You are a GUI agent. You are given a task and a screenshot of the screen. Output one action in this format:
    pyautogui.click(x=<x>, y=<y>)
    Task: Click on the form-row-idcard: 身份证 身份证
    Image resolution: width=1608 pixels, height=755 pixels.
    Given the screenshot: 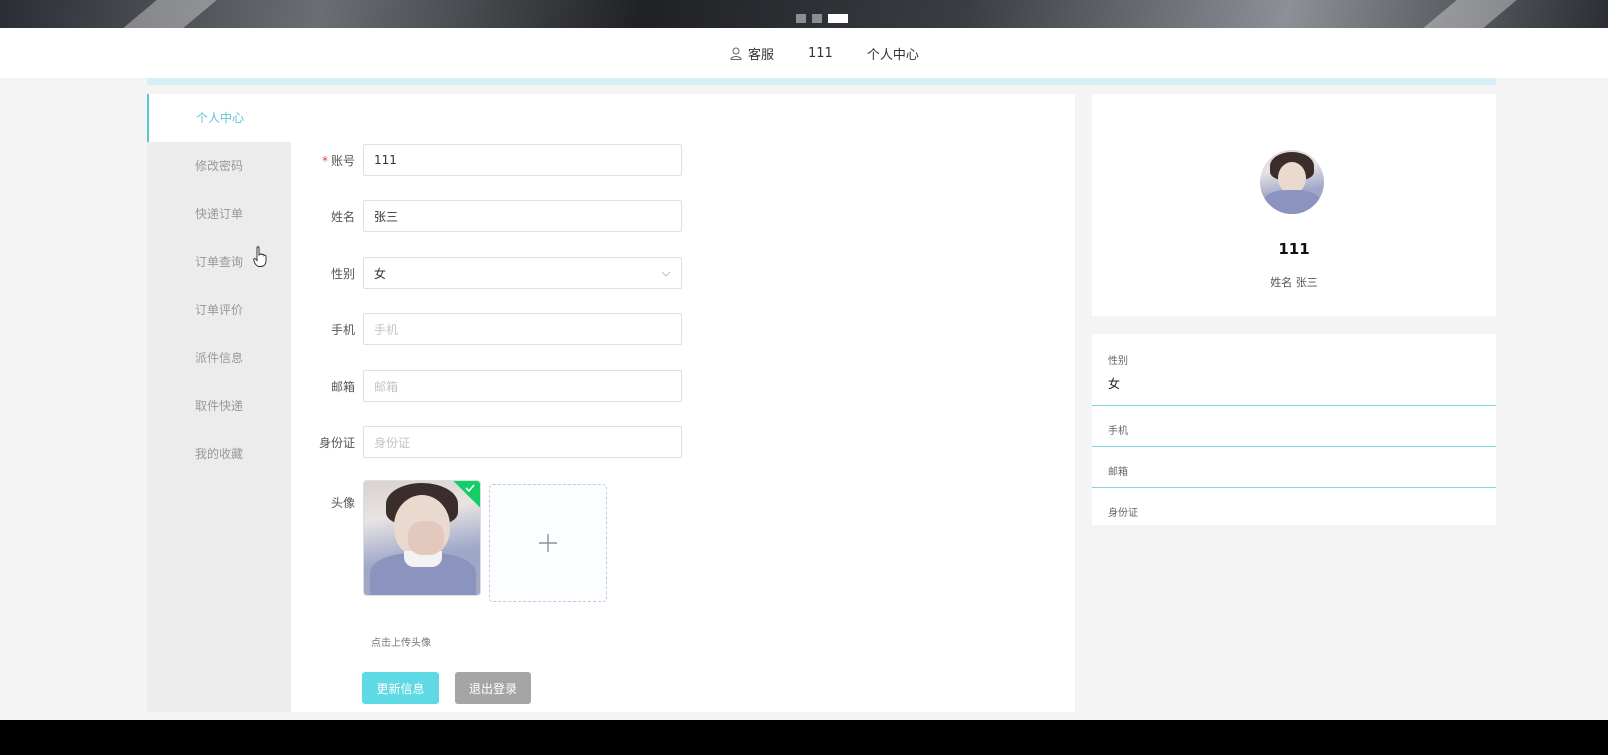 What is the action you would take?
    pyautogui.click(x=486, y=442)
    